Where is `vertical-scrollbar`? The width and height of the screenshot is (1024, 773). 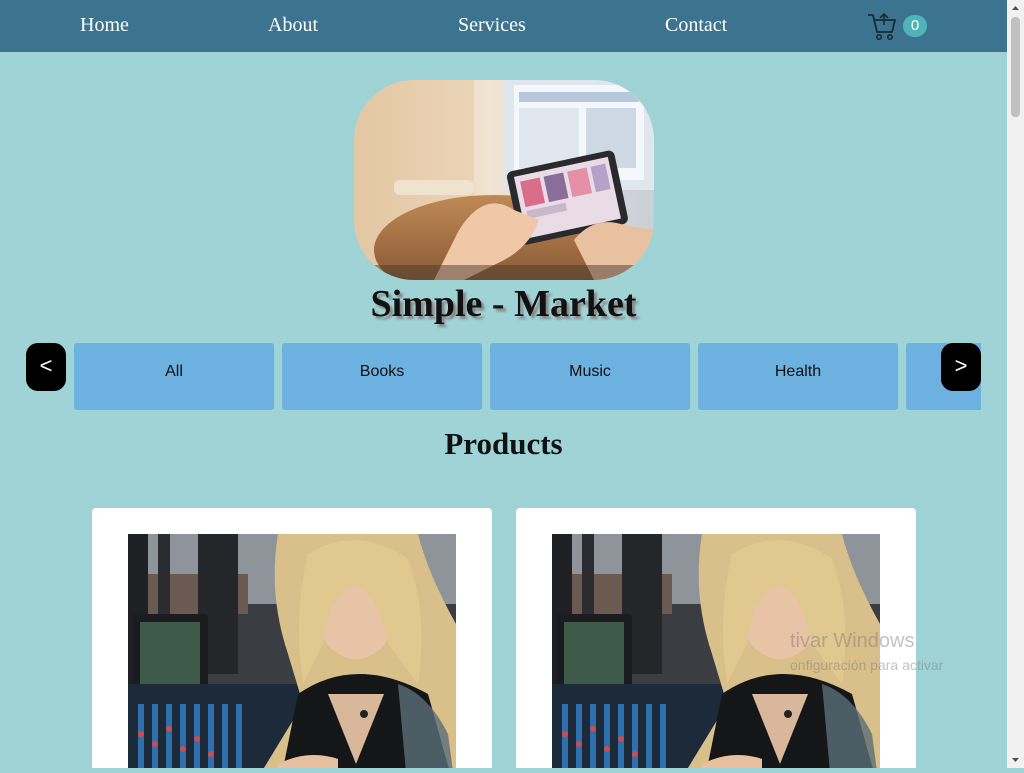
vertical-scrollbar is located at coordinates (1015, 384).